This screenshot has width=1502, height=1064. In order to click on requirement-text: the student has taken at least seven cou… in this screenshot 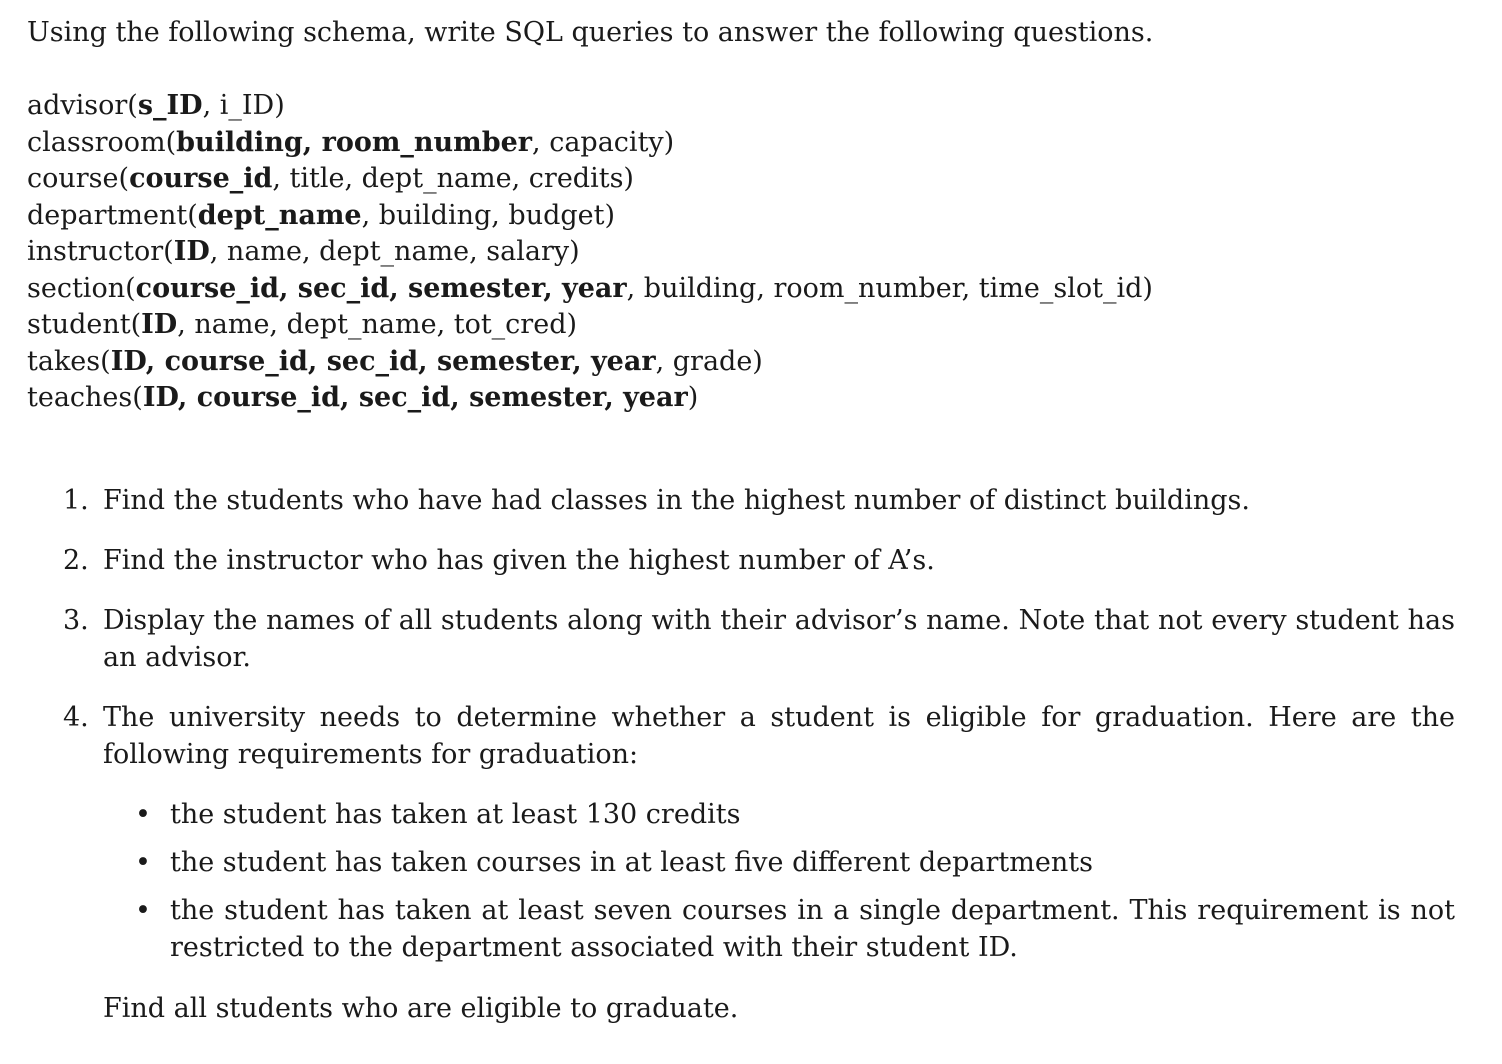, I will do `click(812, 929)`.